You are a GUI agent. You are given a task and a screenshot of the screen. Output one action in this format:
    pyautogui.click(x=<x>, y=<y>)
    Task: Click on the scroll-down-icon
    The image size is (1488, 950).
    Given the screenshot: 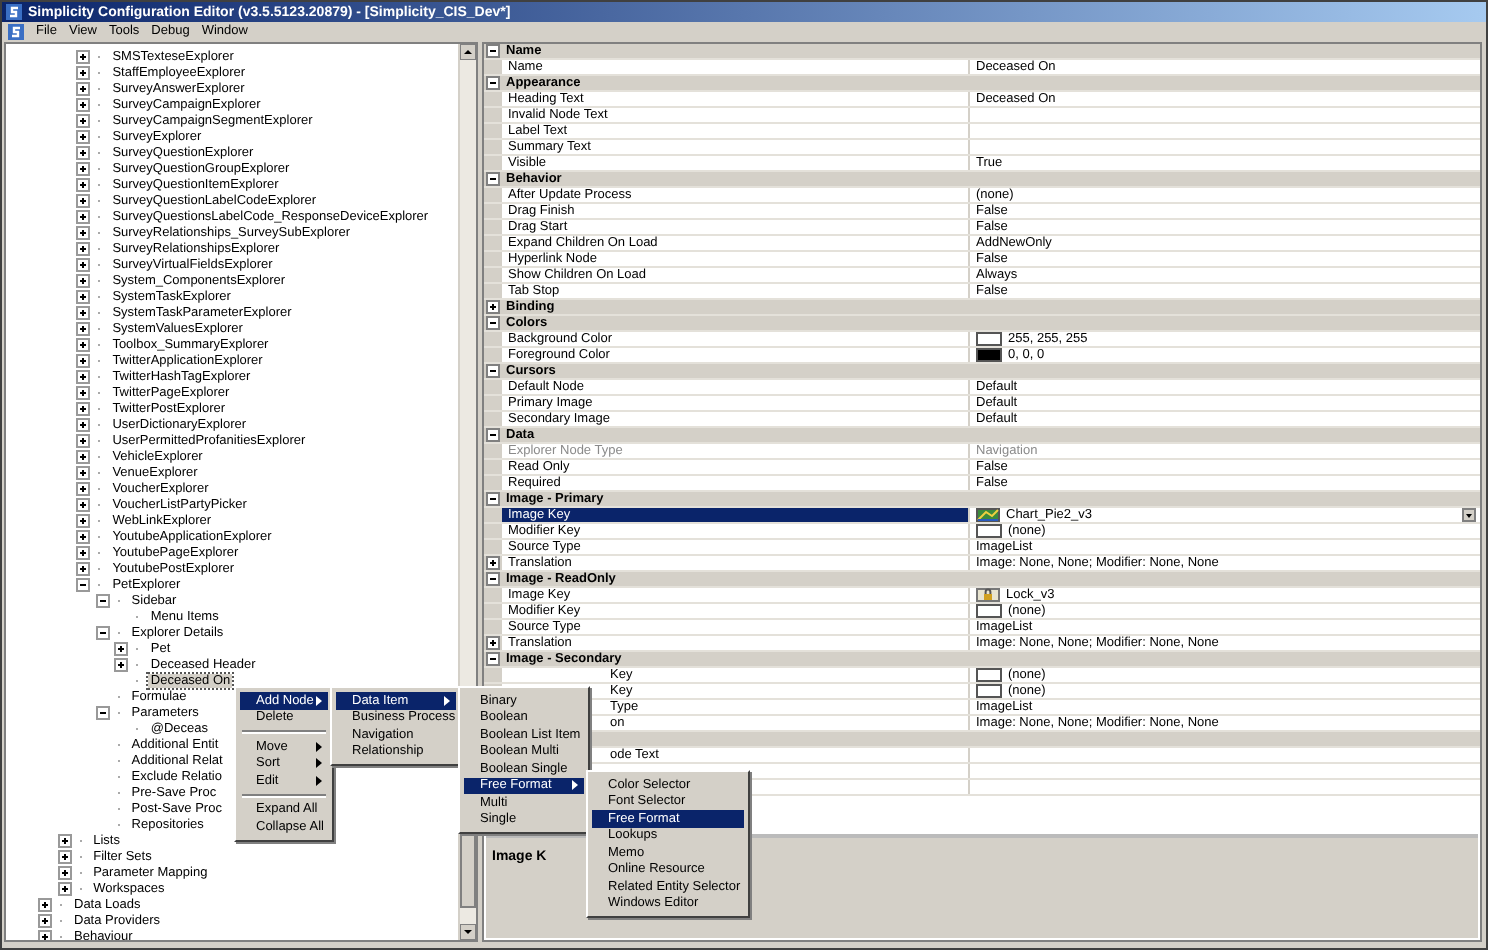 What is the action you would take?
    pyautogui.click(x=468, y=932)
    